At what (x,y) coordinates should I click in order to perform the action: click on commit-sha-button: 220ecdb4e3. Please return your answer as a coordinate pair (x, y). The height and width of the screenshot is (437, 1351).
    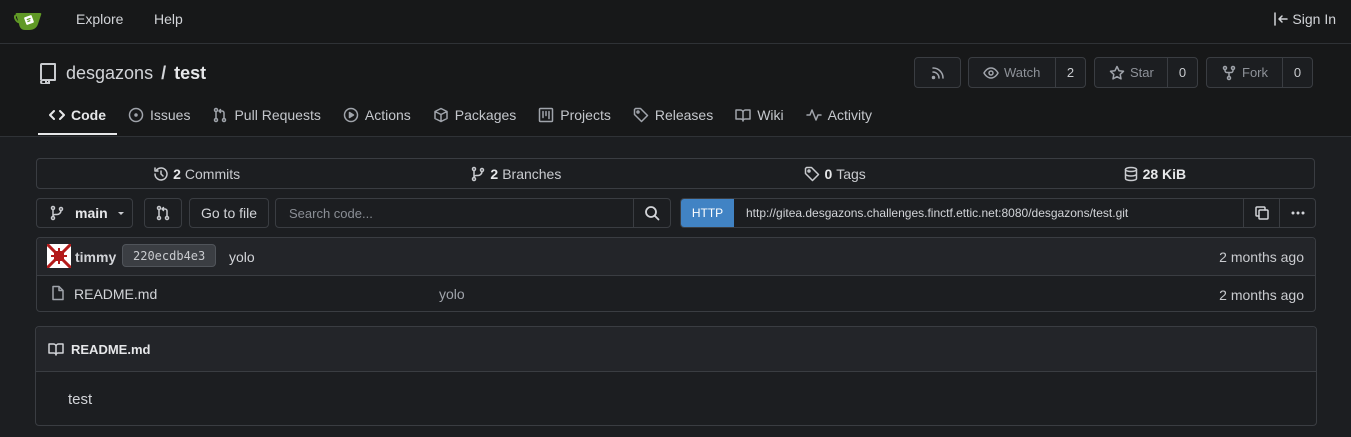
    Looking at the image, I should click on (169, 255).